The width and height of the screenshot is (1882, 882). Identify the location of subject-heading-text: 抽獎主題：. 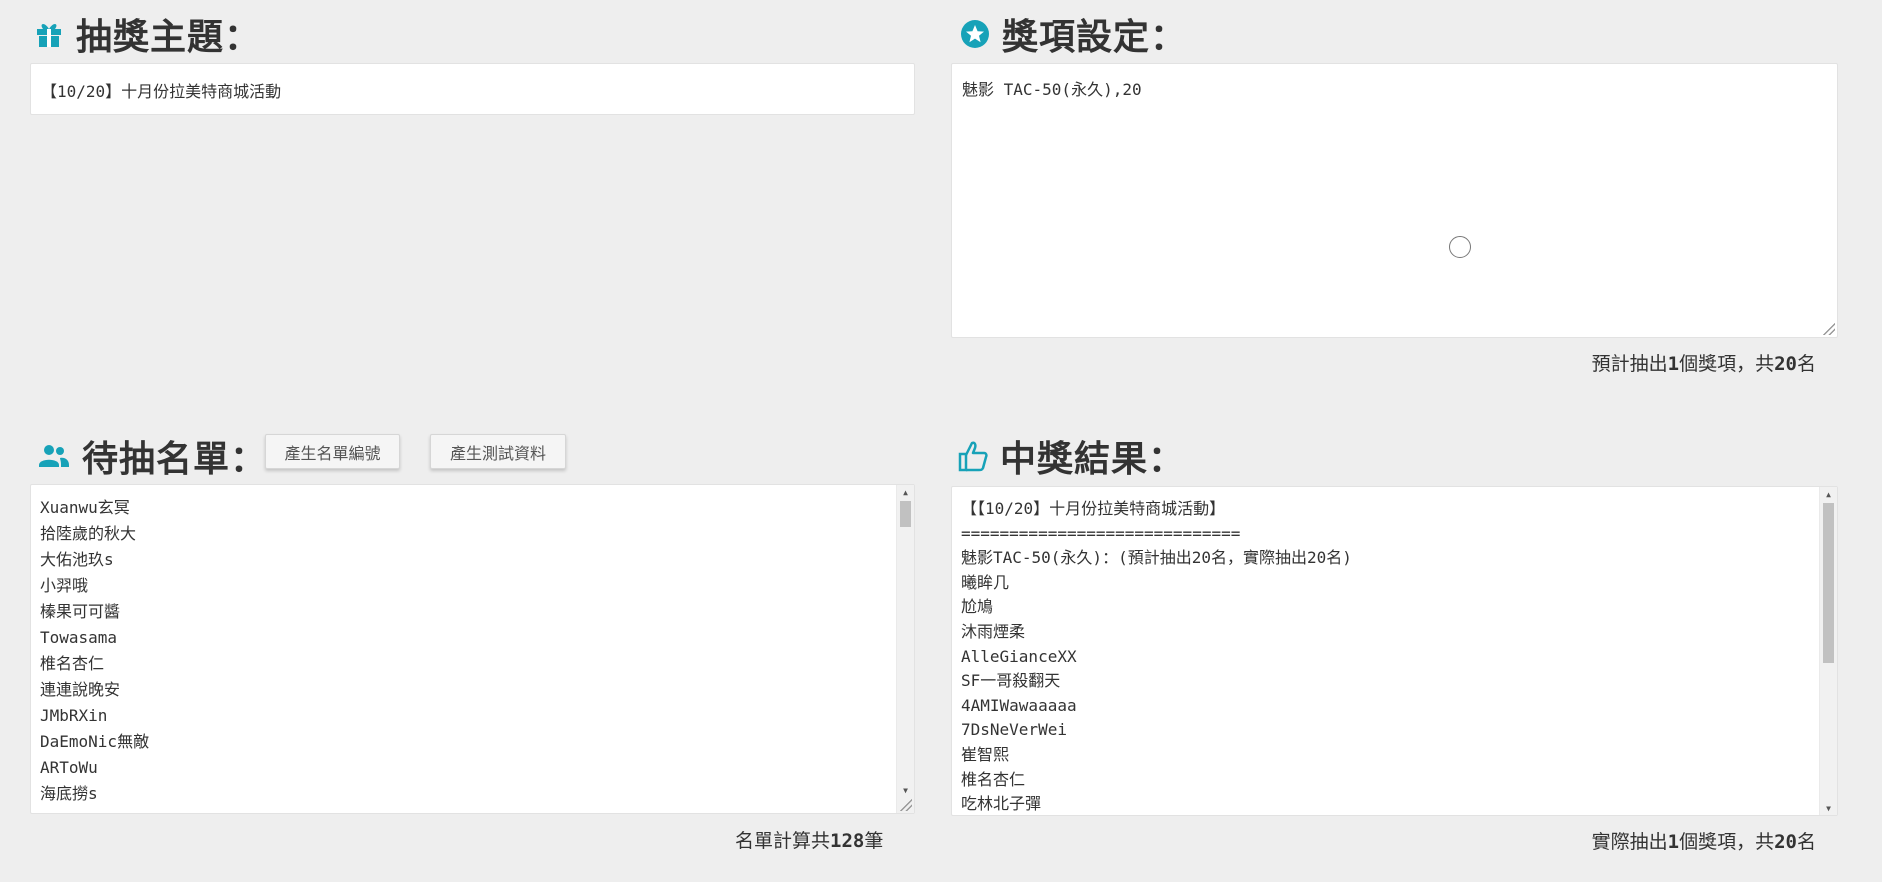
(169, 37).